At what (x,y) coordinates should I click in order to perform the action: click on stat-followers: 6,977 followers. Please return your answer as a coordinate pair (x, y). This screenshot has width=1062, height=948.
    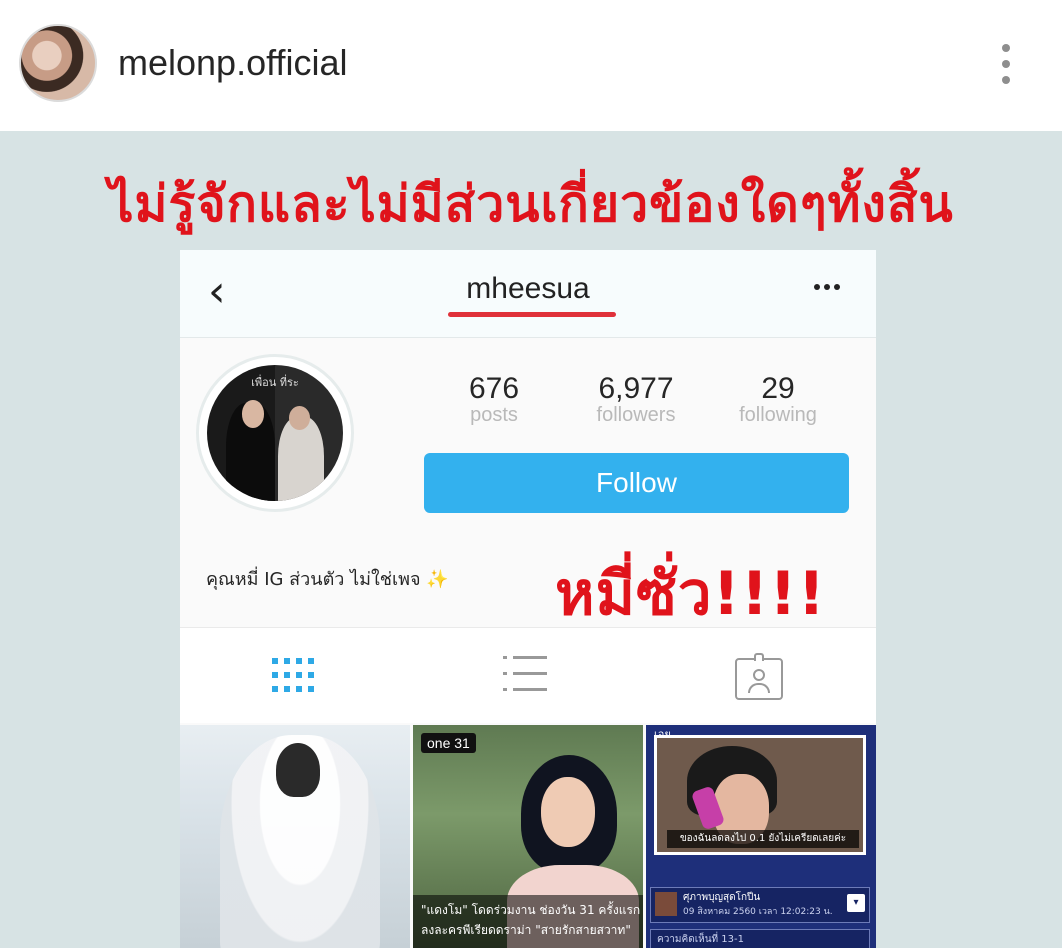
    Looking at the image, I should click on (636, 399).